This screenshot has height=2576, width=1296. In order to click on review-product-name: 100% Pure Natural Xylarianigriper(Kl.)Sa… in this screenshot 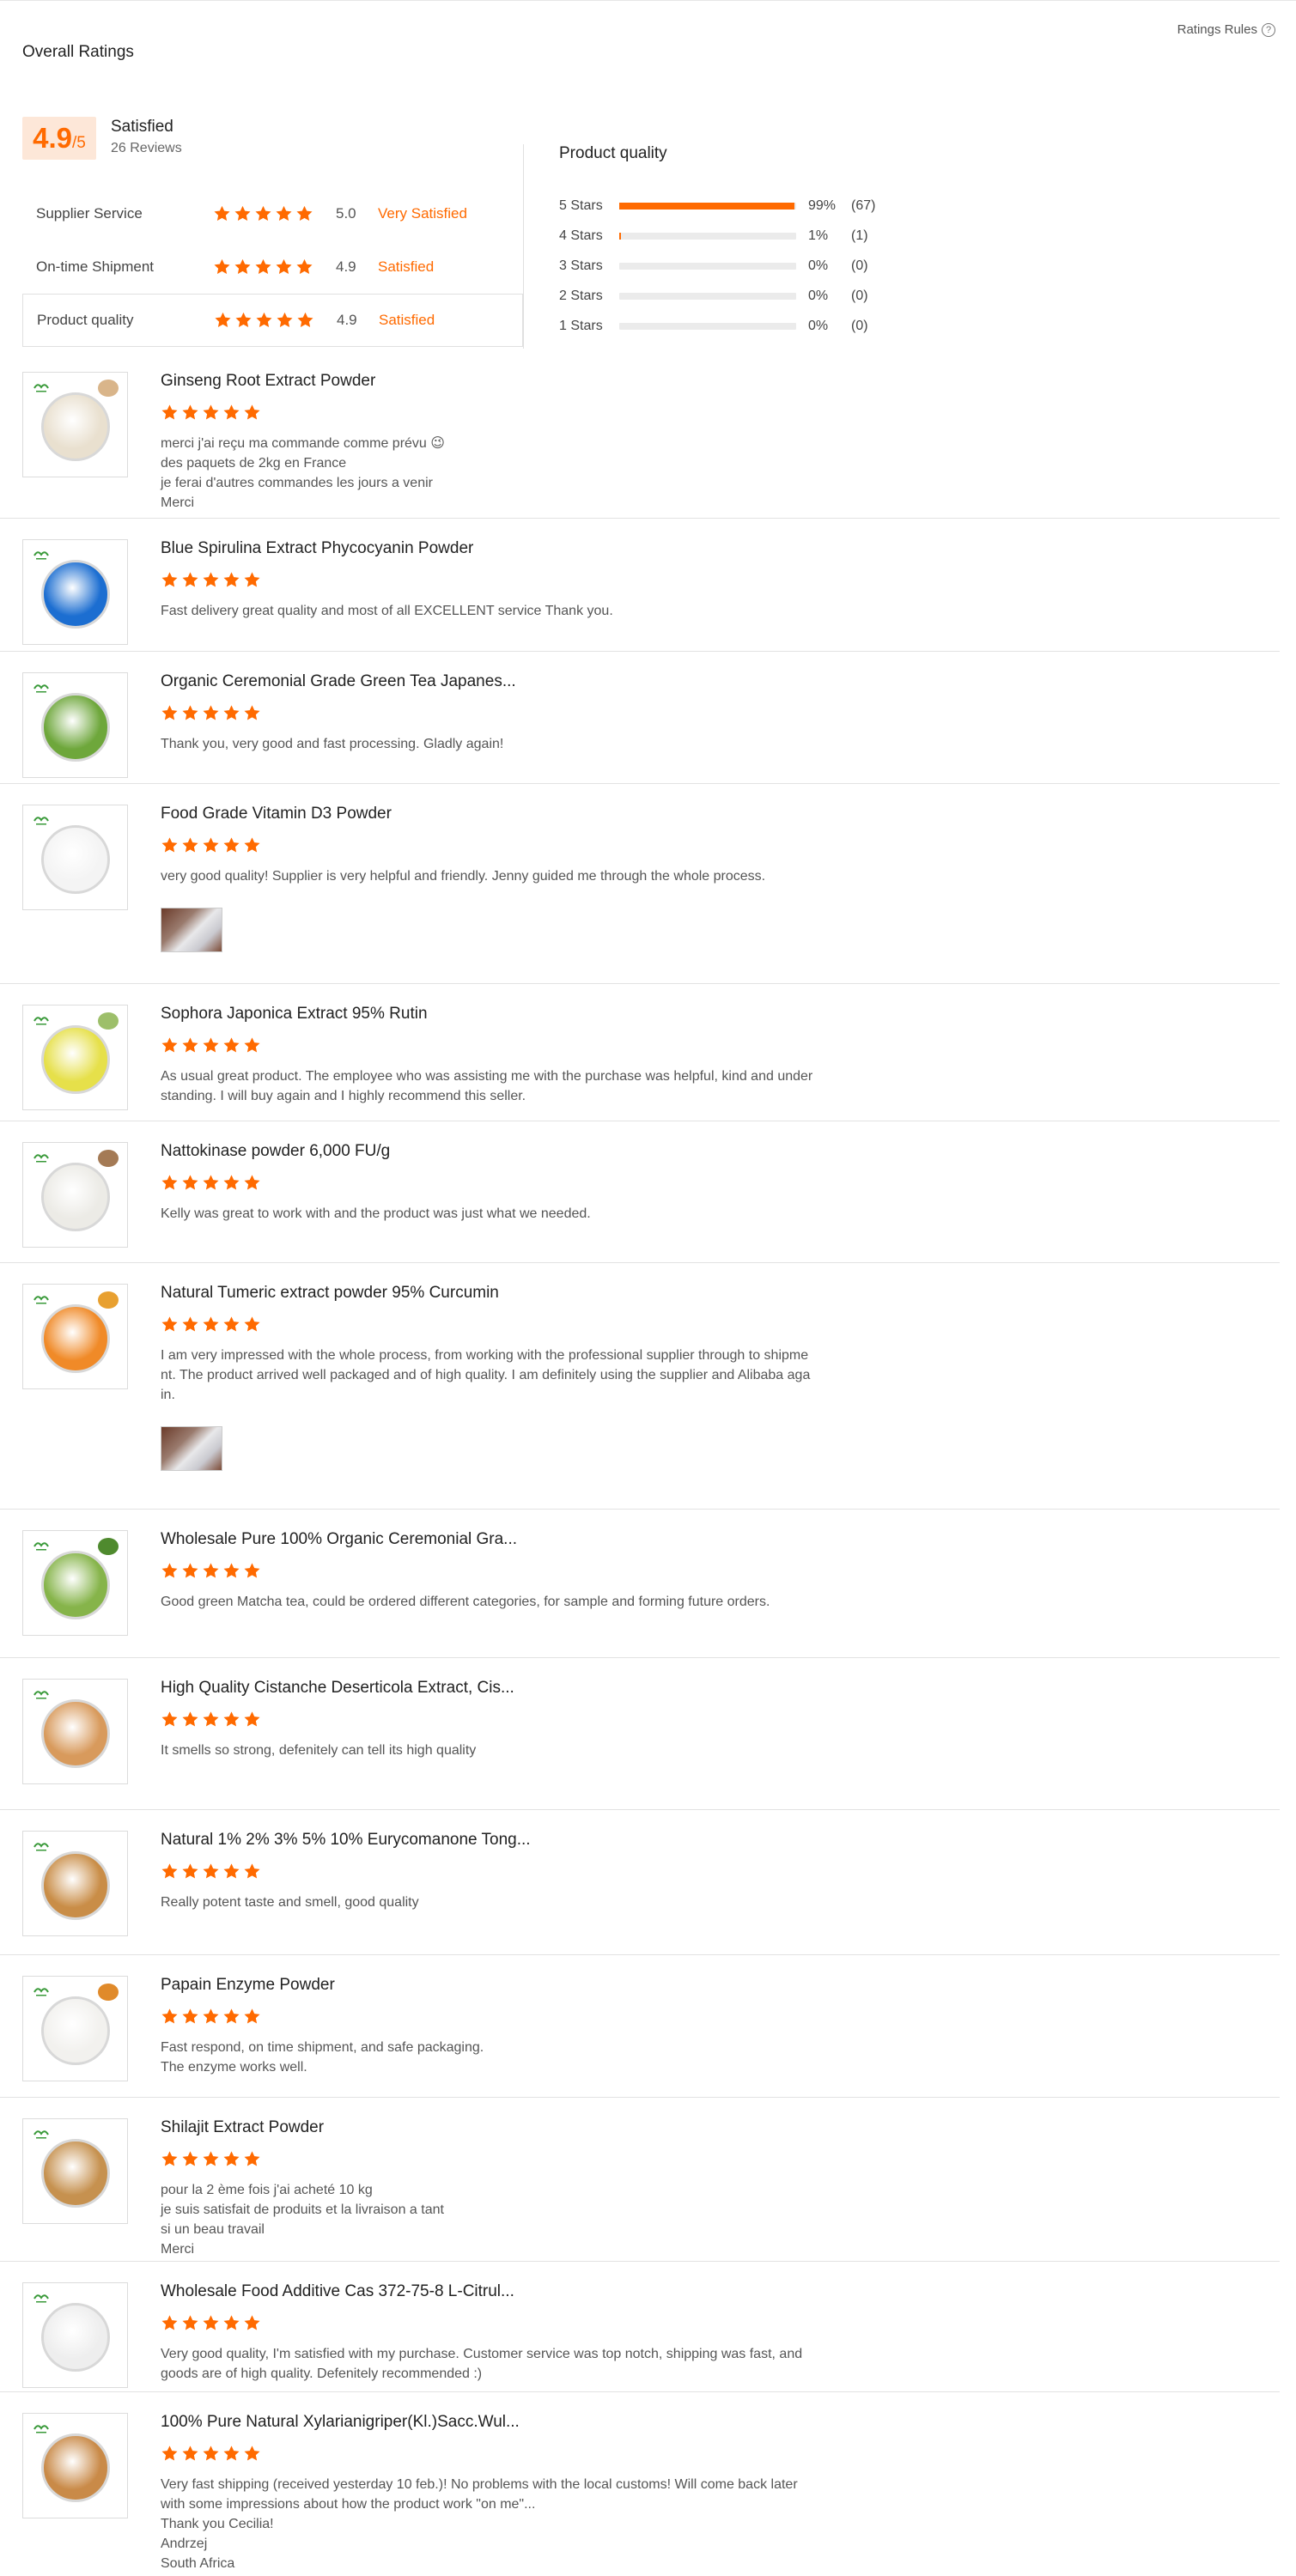, I will do `click(340, 2422)`.